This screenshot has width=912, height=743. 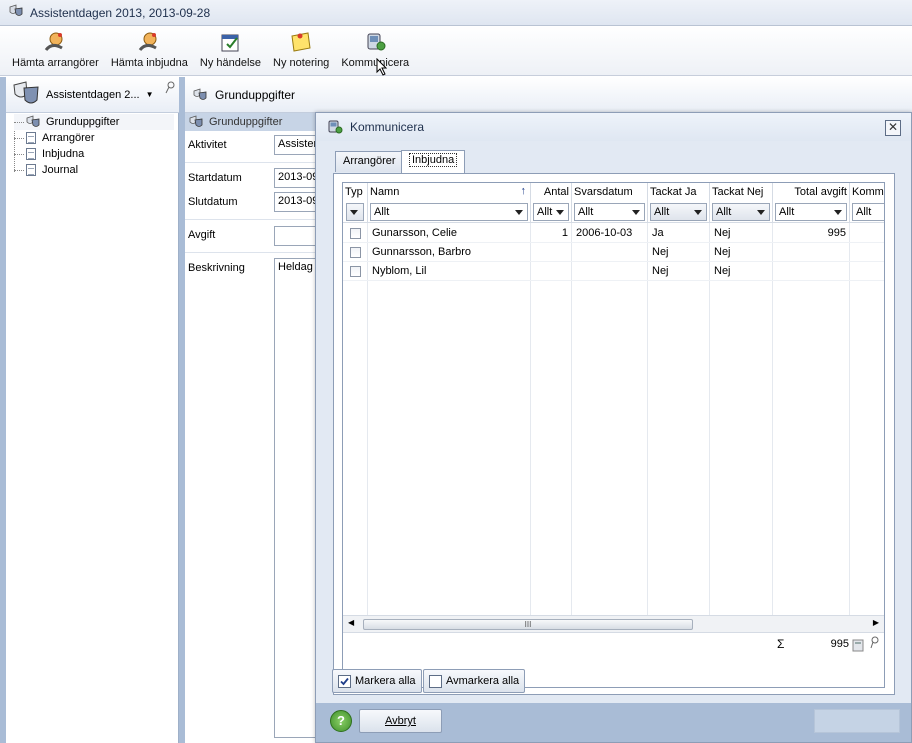 I want to click on new-note-button: Ny notering, so click(x=301, y=50).